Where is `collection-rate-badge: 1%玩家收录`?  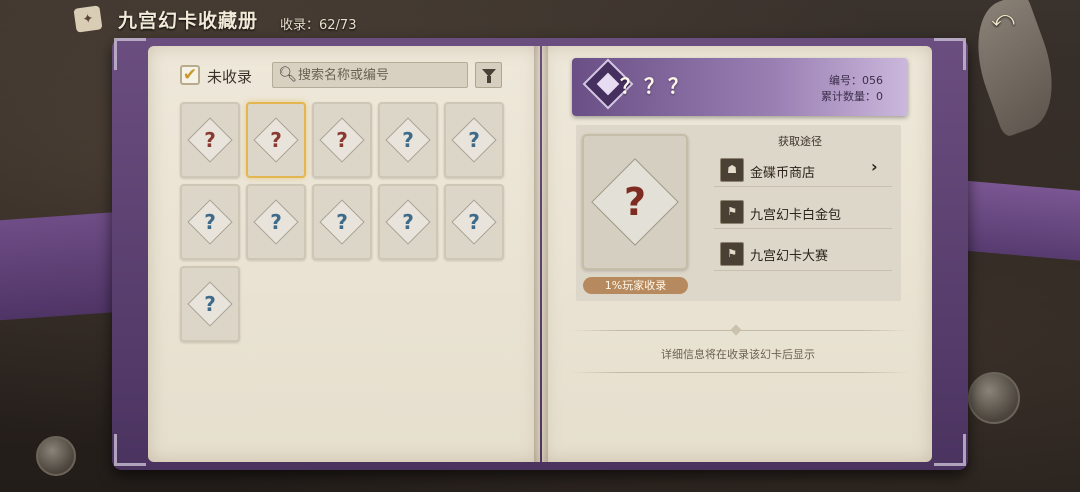 collection-rate-badge: 1%玩家收录 is located at coordinates (635, 285).